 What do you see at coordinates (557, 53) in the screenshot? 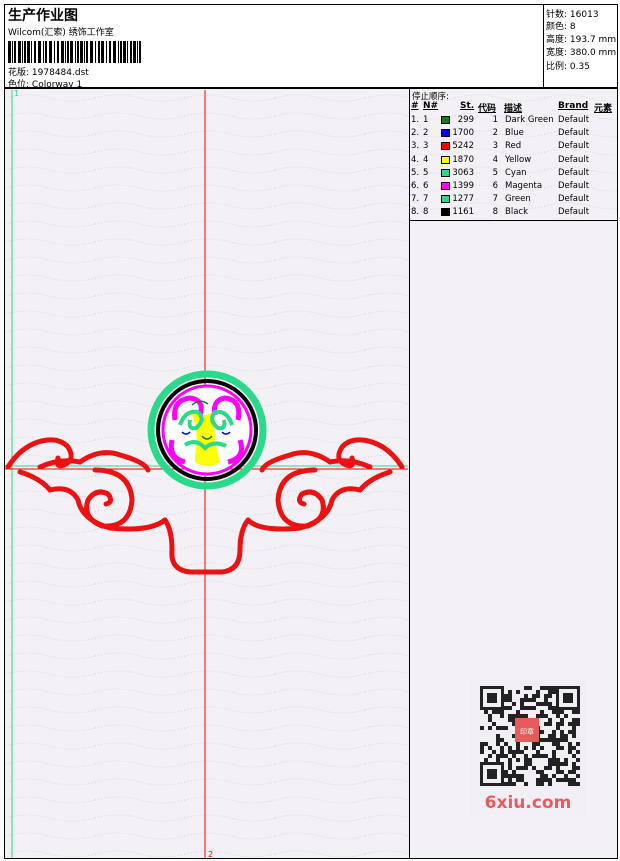
I see `width-label: 宽度:` at bounding box center [557, 53].